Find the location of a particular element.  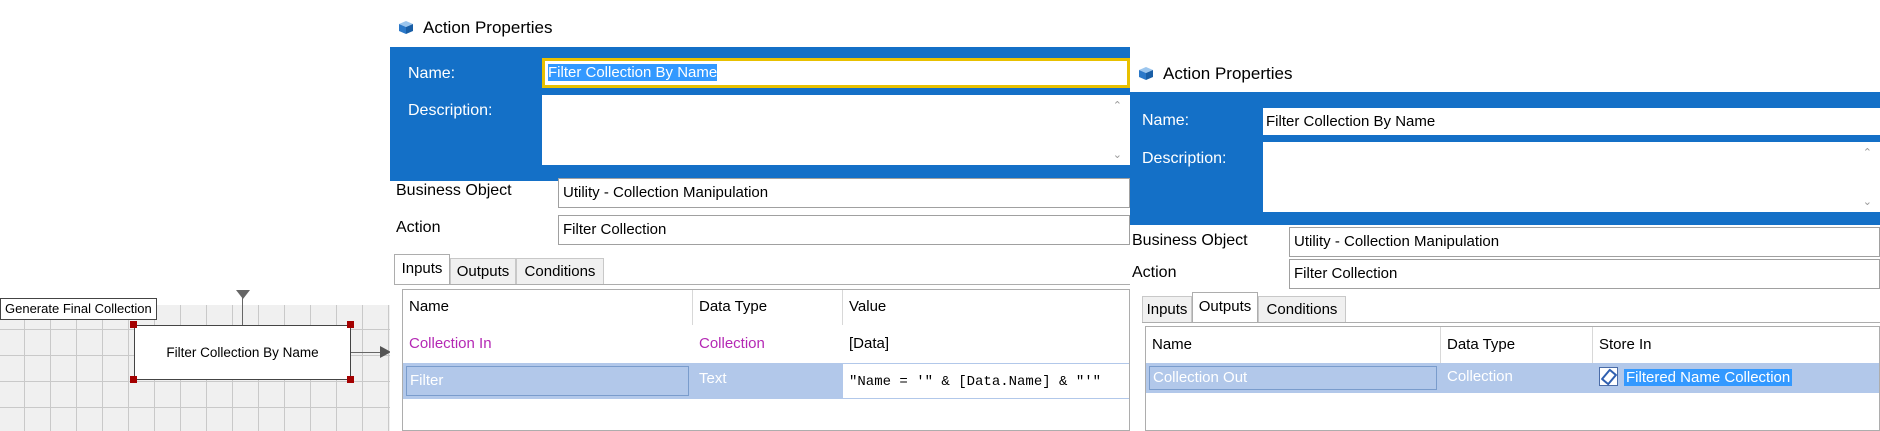

grid-header: Name Data Type Value is located at coordinates (766, 307).